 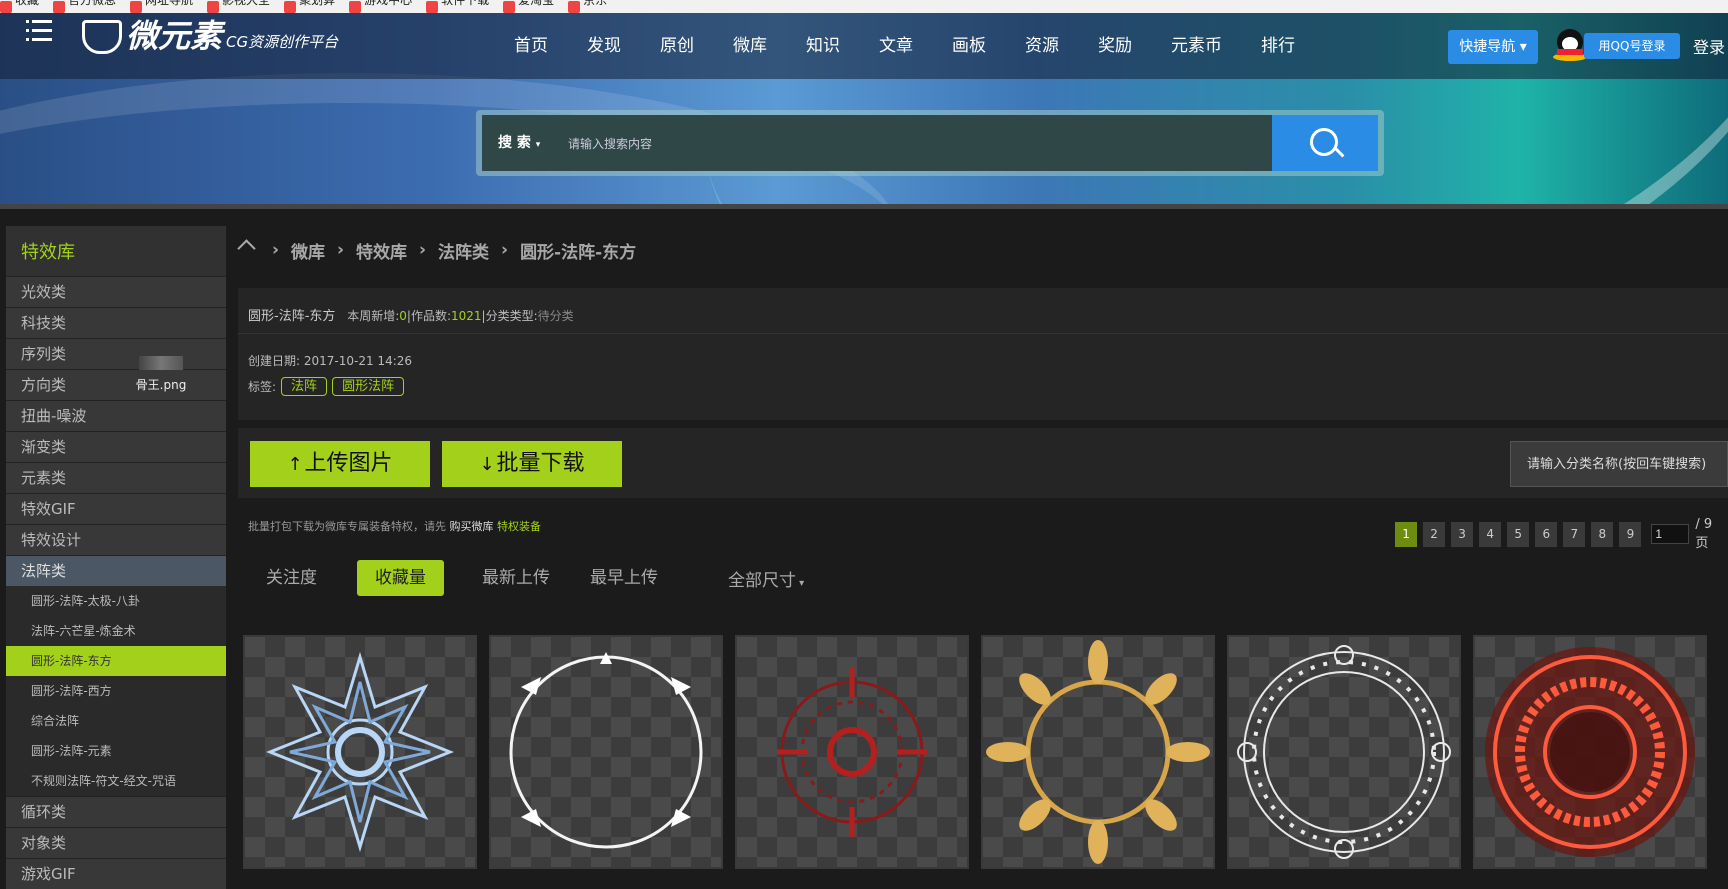 I want to click on nav-rewards: 奖励, so click(x=1115, y=46).